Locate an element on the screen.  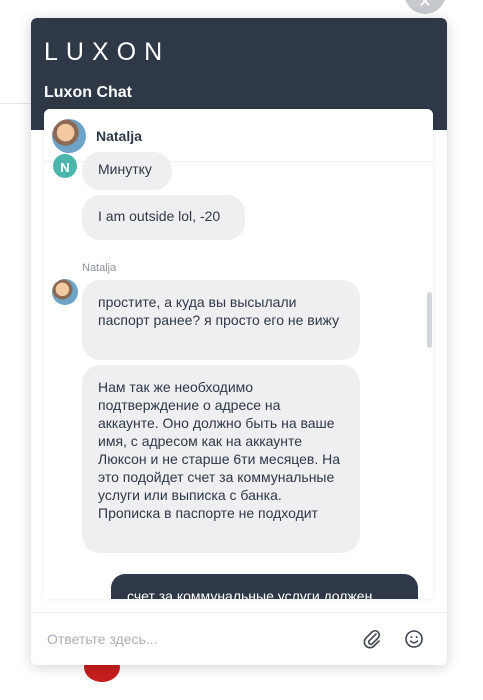
paperclip-icon is located at coordinates (372, 639).